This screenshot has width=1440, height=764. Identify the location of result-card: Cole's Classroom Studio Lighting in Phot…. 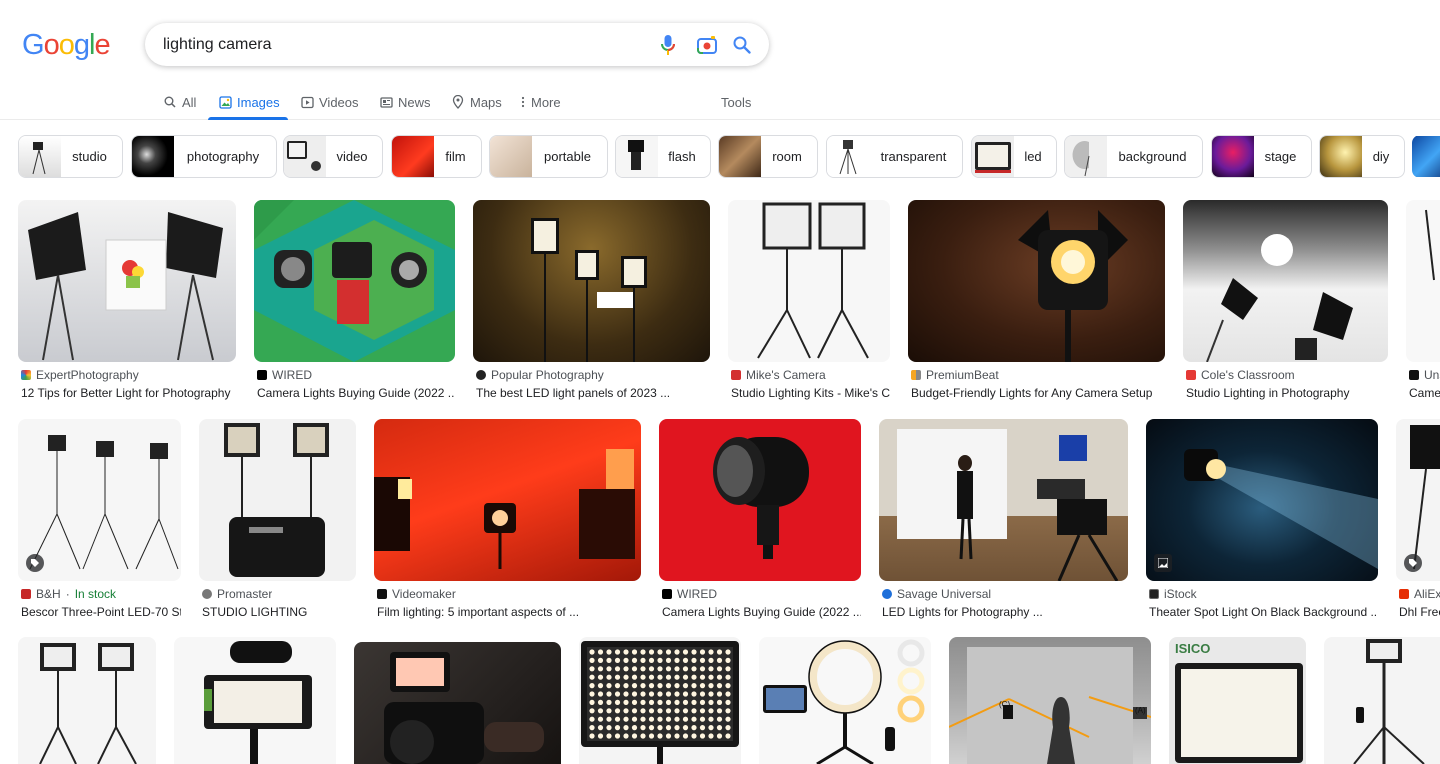
(1285, 302).